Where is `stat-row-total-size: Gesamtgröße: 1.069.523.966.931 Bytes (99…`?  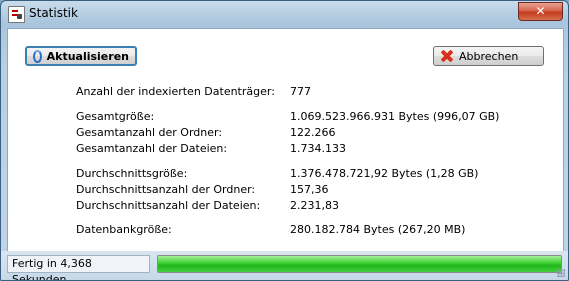 stat-row-total-size: Gesamtgröße: 1.069.523.966.931 Bytes (99… is located at coordinates (311, 117).